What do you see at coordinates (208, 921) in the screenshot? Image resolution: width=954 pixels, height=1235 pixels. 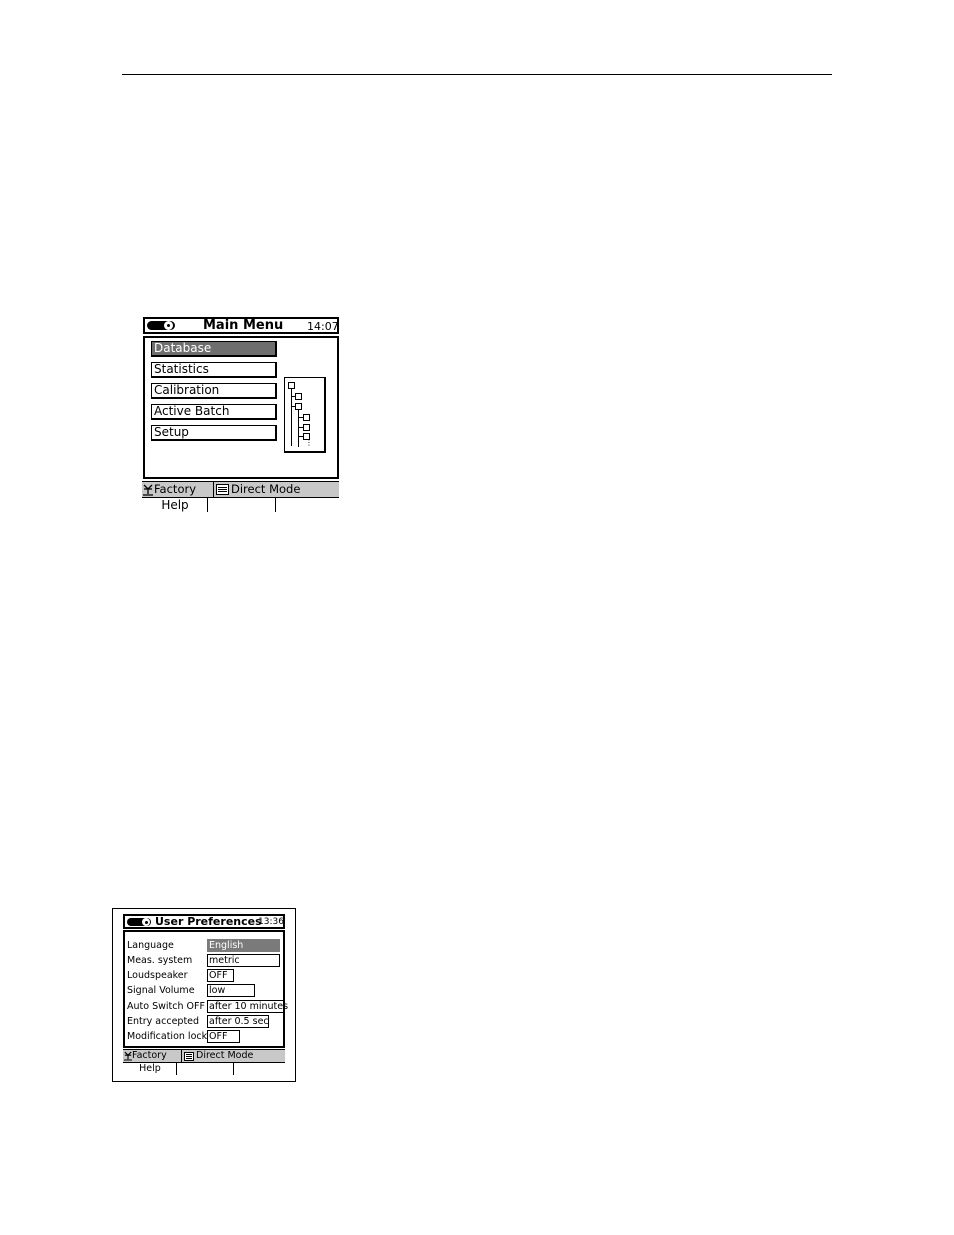 I see `screen-title: User Preferences` at bounding box center [208, 921].